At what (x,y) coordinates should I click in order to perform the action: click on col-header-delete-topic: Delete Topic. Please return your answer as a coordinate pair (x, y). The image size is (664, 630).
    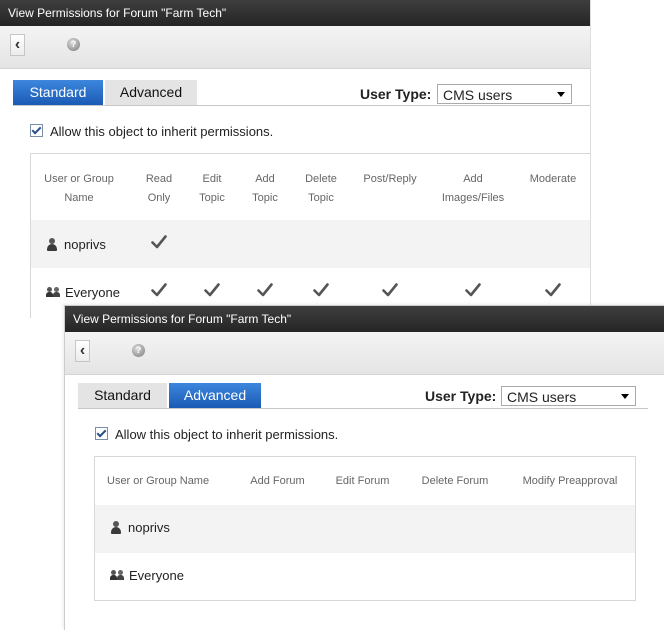
    Looking at the image, I should click on (321, 188).